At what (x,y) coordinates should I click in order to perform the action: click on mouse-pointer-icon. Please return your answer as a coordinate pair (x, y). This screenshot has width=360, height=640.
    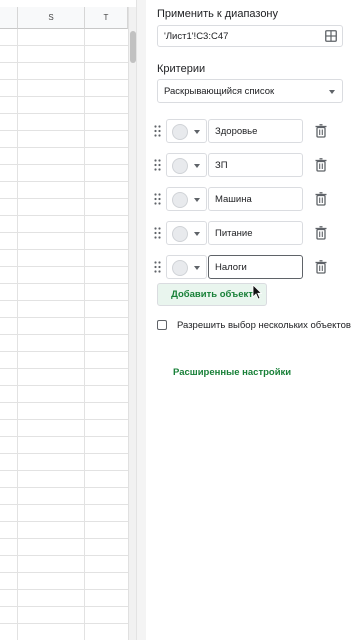
    Looking at the image, I should click on (257, 292).